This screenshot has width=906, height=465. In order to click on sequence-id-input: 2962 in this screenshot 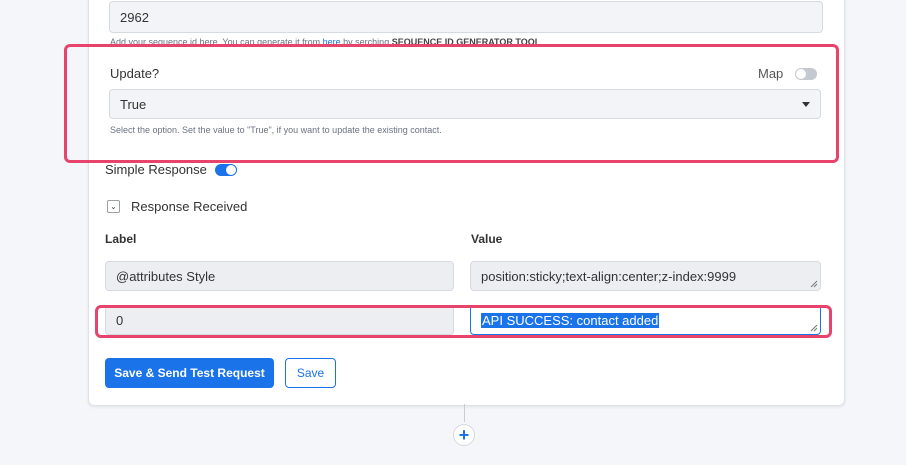, I will do `click(466, 17)`.